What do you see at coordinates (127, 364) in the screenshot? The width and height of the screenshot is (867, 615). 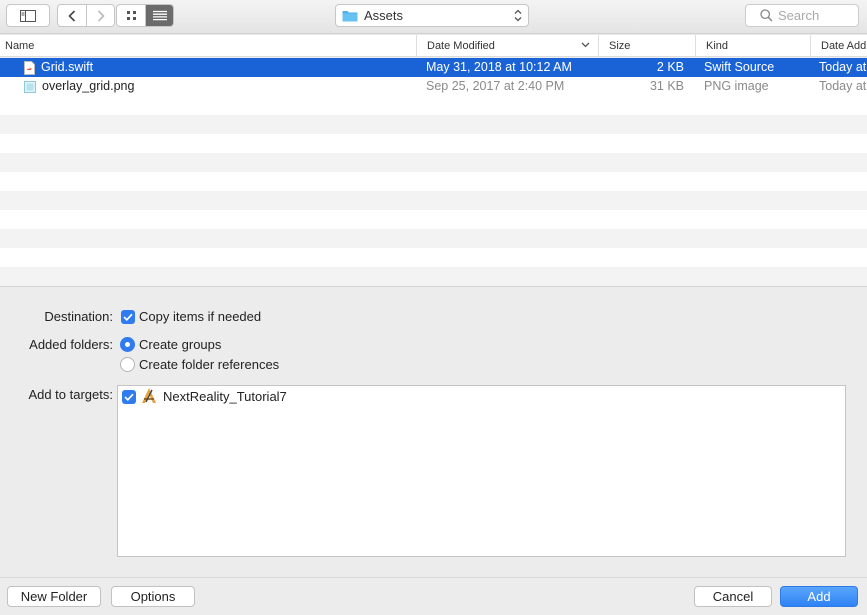 I see `create-folder-references-radio` at bounding box center [127, 364].